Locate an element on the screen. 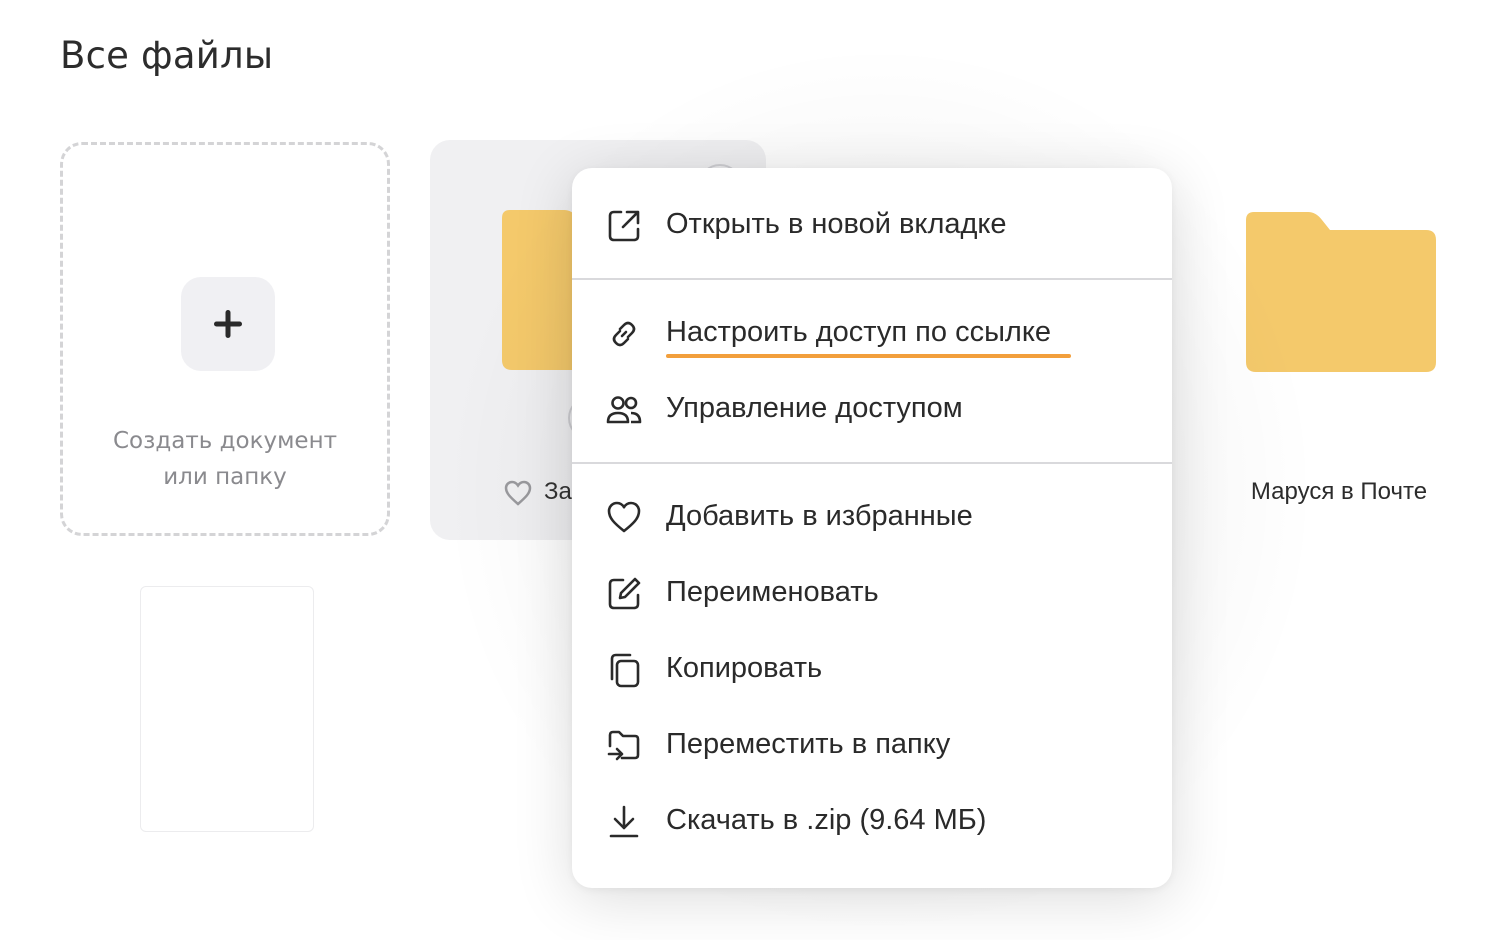  menu-item-open-new-tab: Открыть в новой вкладке is located at coordinates (872, 226).